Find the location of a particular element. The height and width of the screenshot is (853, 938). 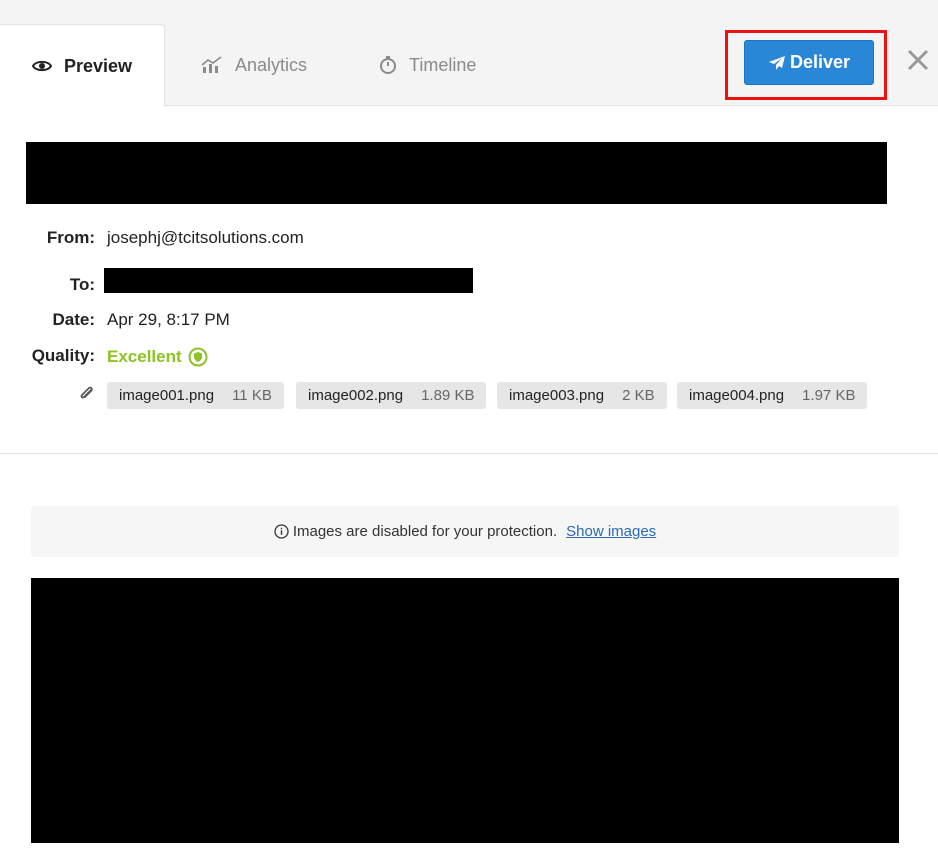

shield-check-icon is located at coordinates (198, 357).